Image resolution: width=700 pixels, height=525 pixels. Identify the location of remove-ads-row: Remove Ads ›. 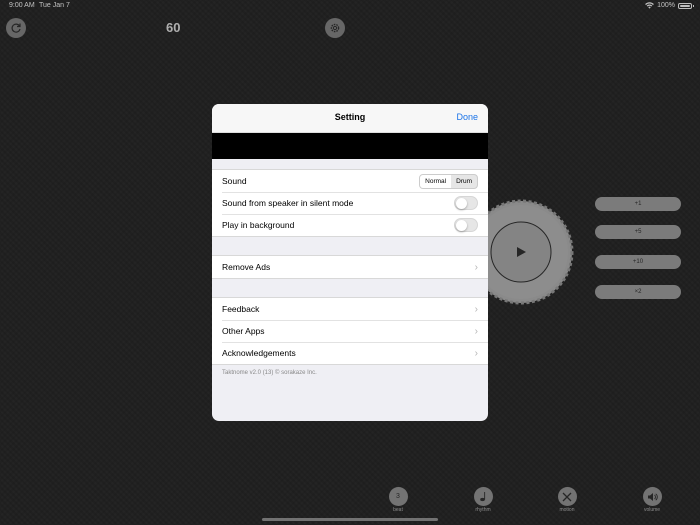
(350, 267).